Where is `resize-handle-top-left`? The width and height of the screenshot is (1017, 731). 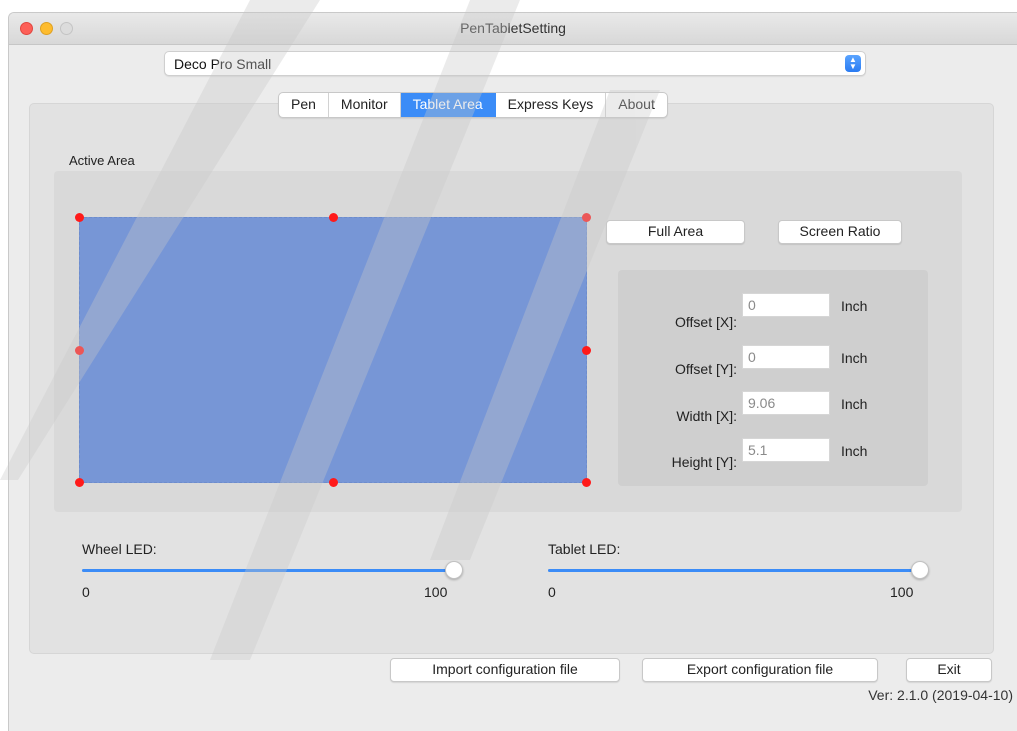
resize-handle-top-left is located at coordinates (79, 217).